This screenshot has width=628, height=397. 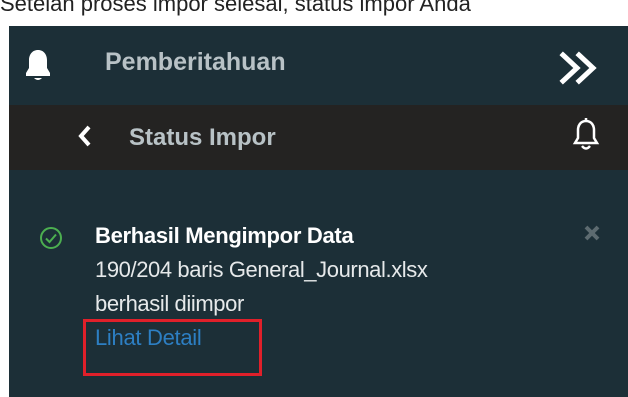 What do you see at coordinates (592, 233) in the screenshot?
I see `close-icon` at bounding box center [592, 233].